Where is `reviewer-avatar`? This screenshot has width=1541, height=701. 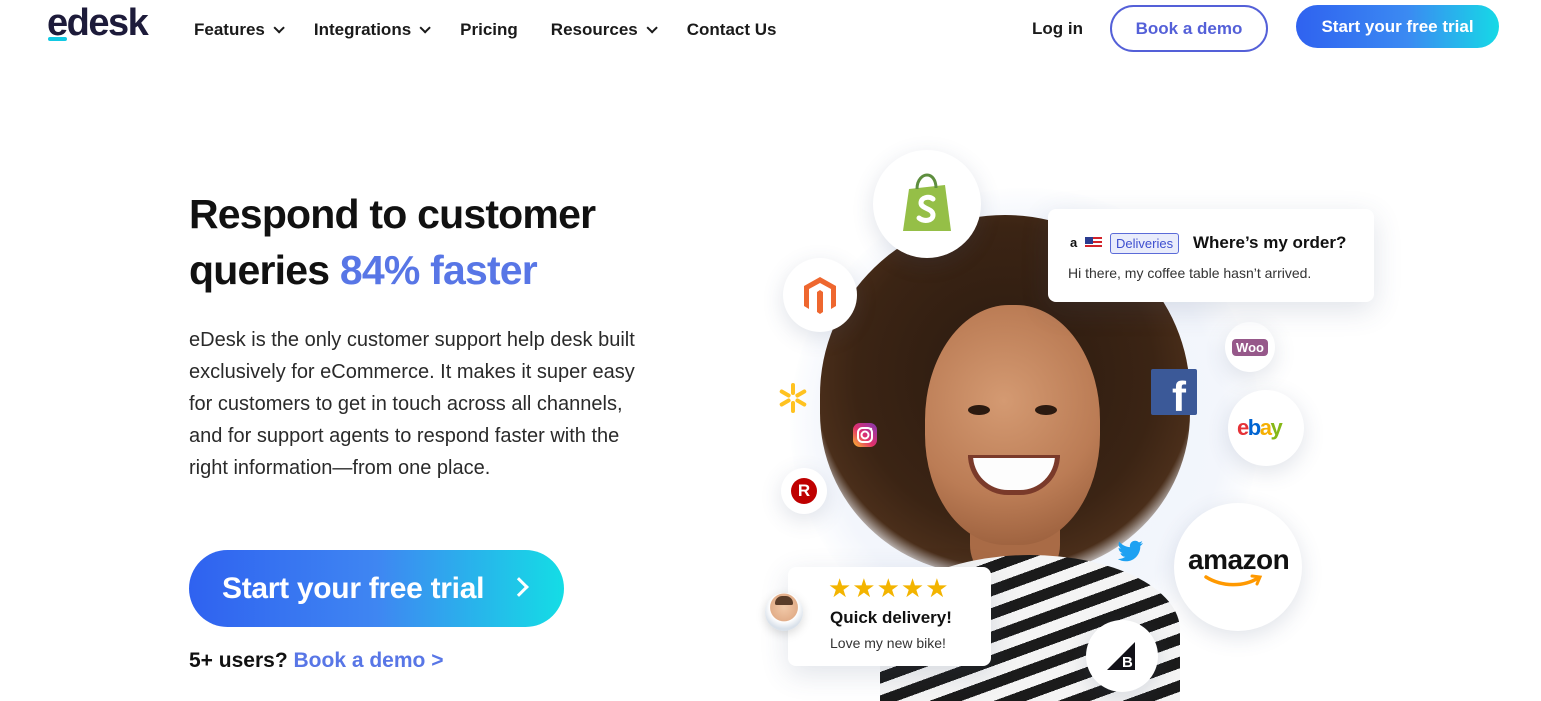 reviewer-avatar is located at coordinates (784, 612).